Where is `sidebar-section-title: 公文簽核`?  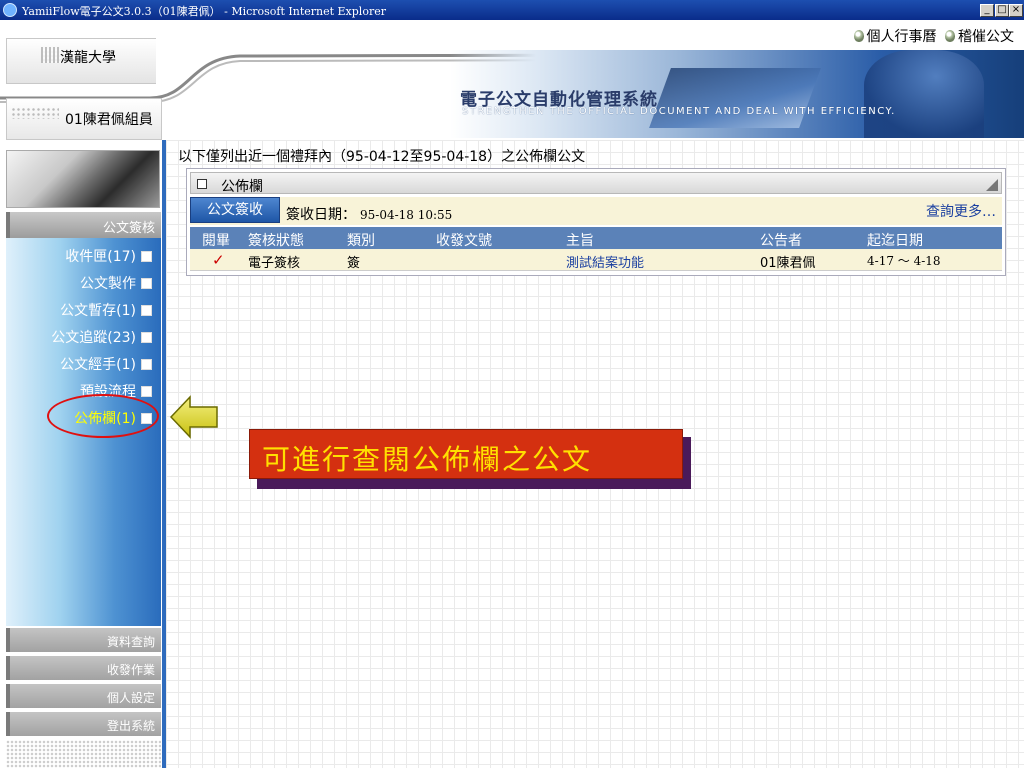 sidebar-section-title: 公文簽核 is located at coordinates (83, 225).